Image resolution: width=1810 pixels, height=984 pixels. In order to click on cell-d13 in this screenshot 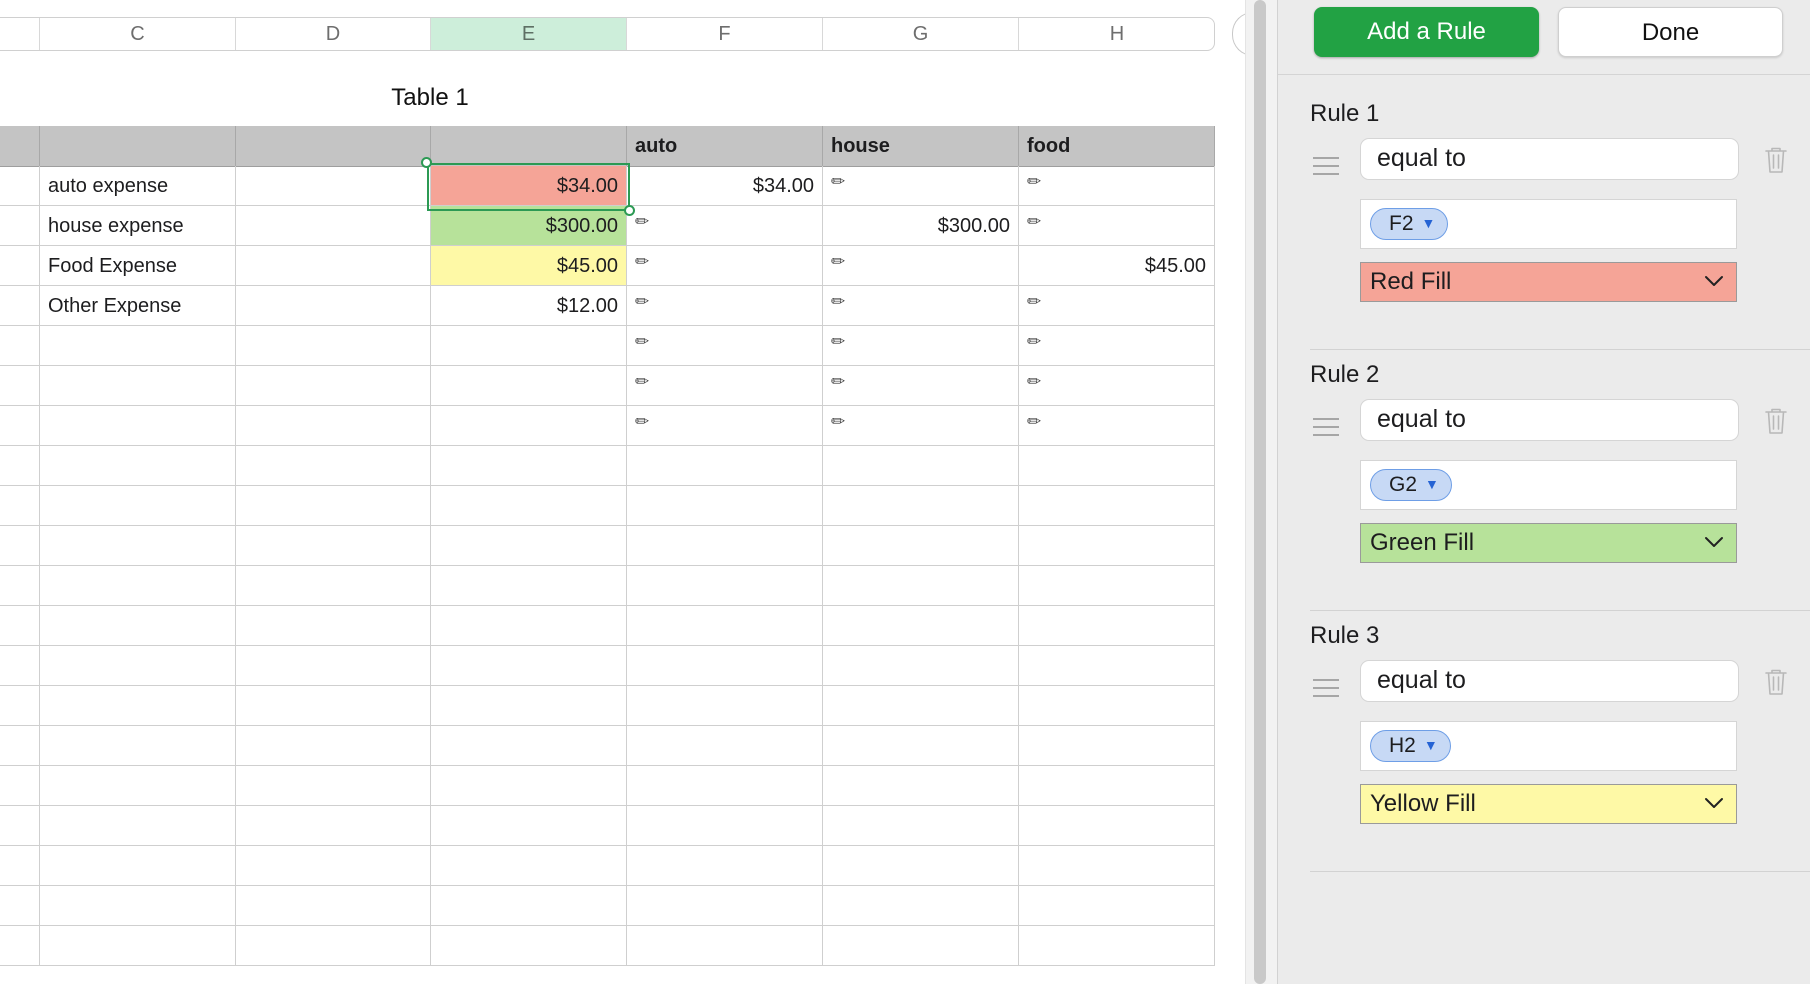, I will do `click(333, 625)`.